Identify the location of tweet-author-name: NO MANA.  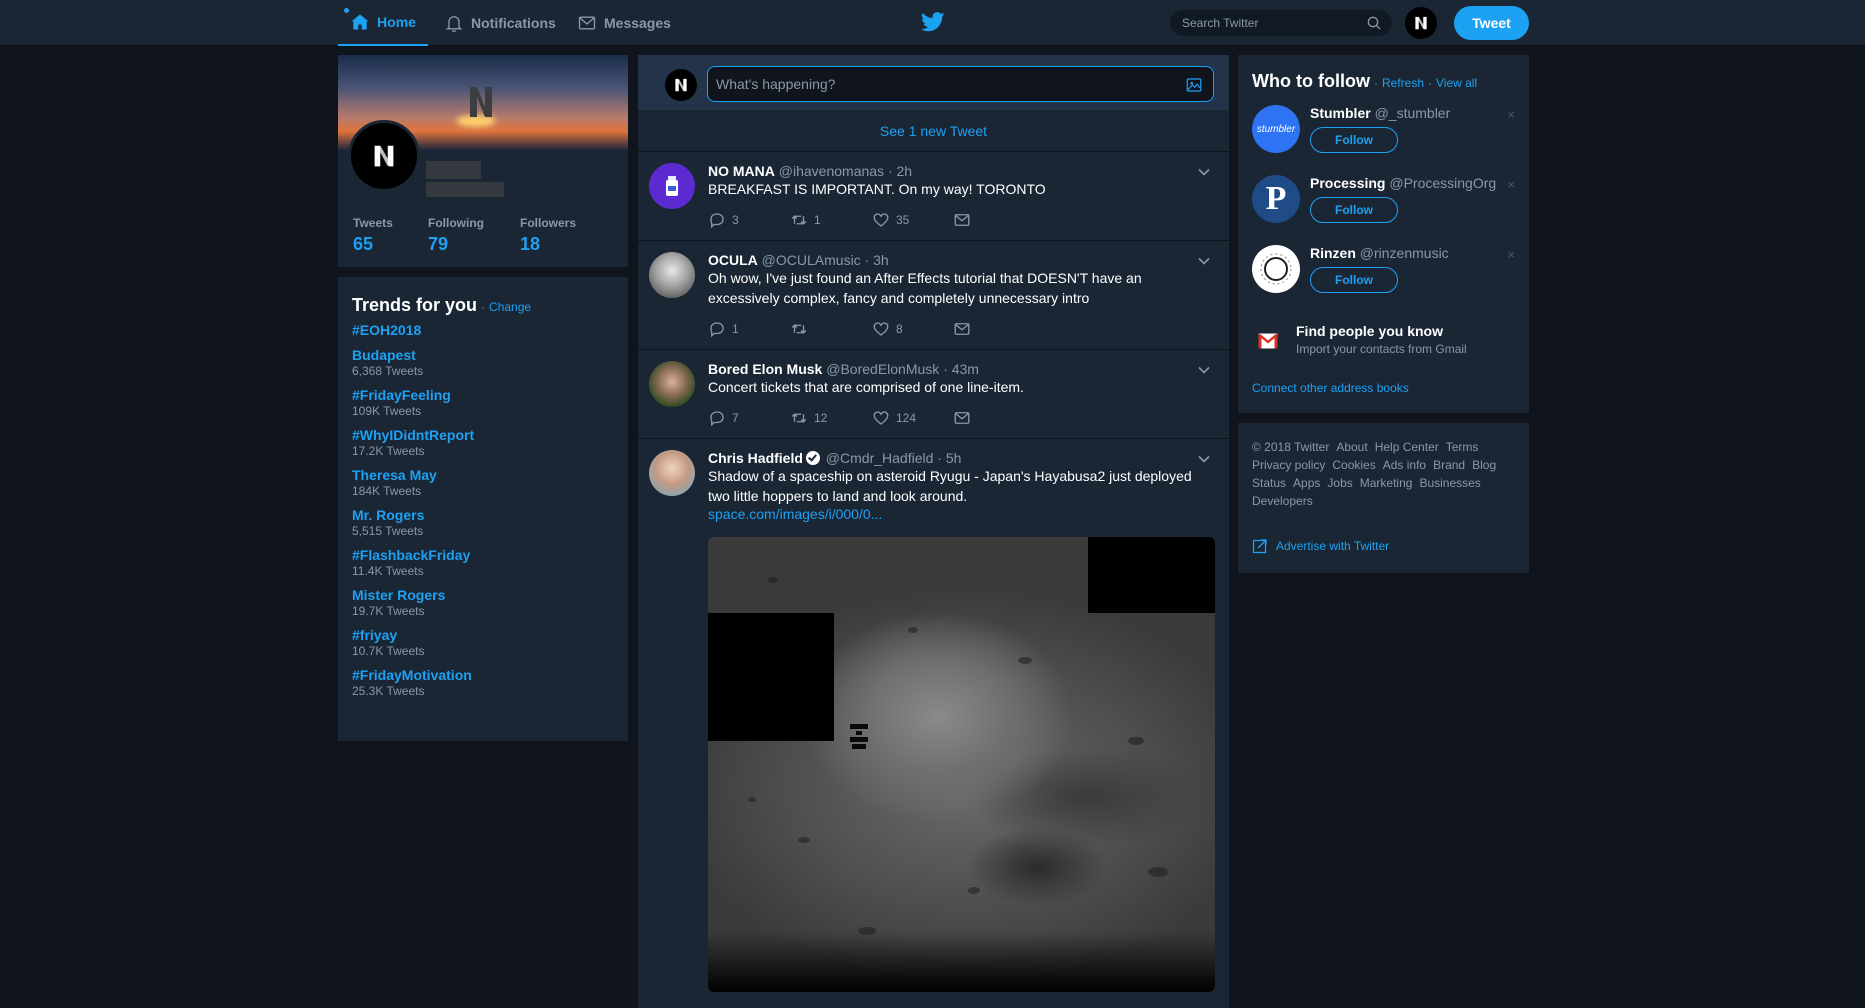
(741, 171).